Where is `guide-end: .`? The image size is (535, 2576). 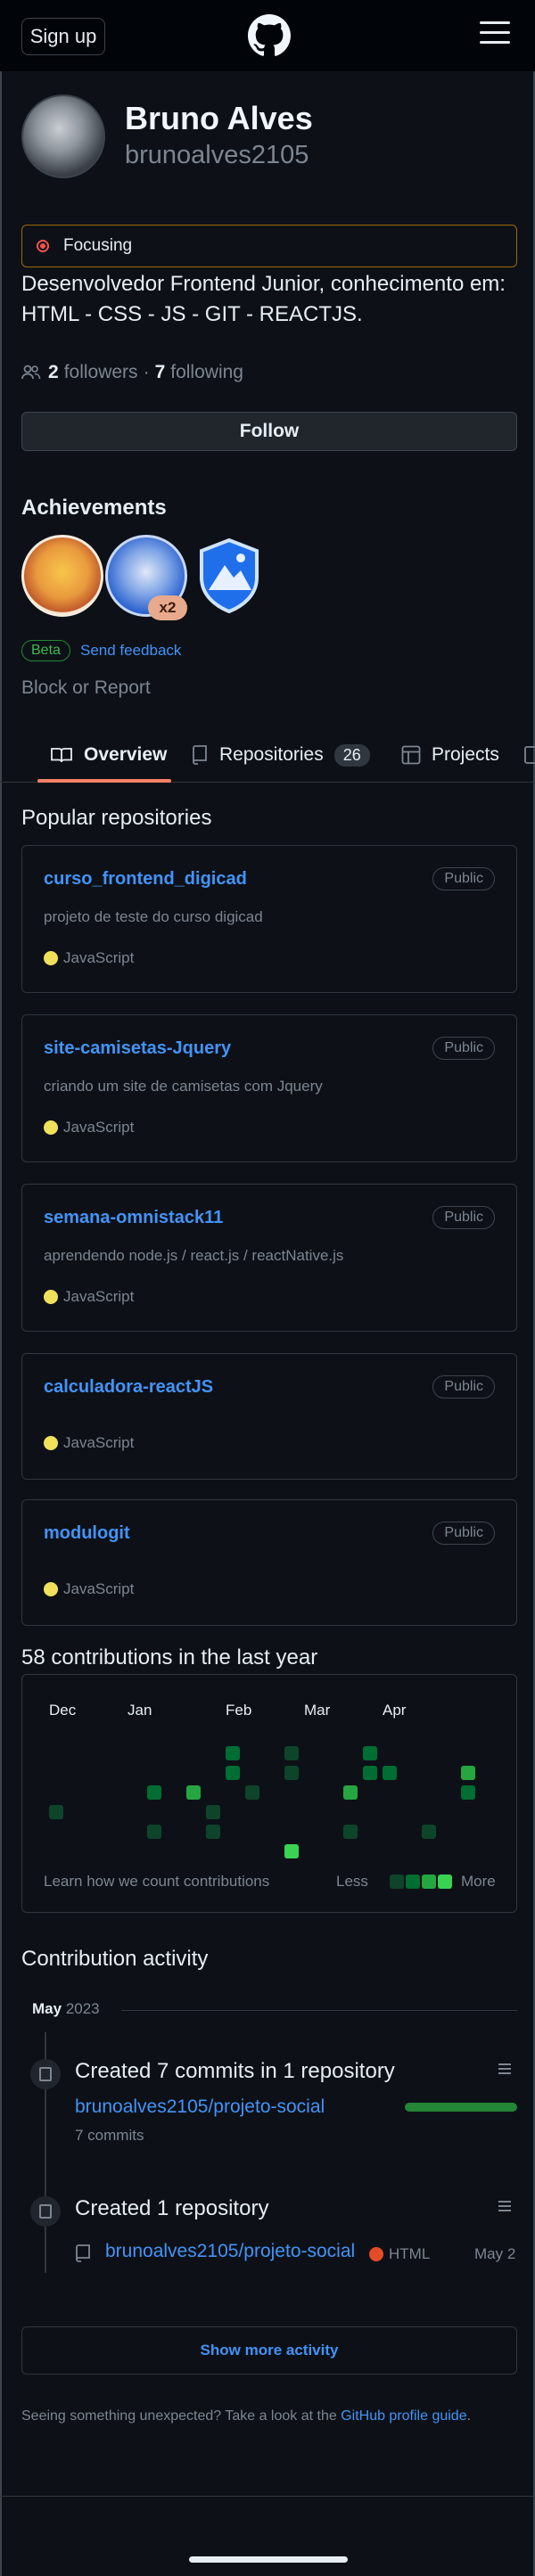
guide-end: . is located at coordinates (469, 2416).